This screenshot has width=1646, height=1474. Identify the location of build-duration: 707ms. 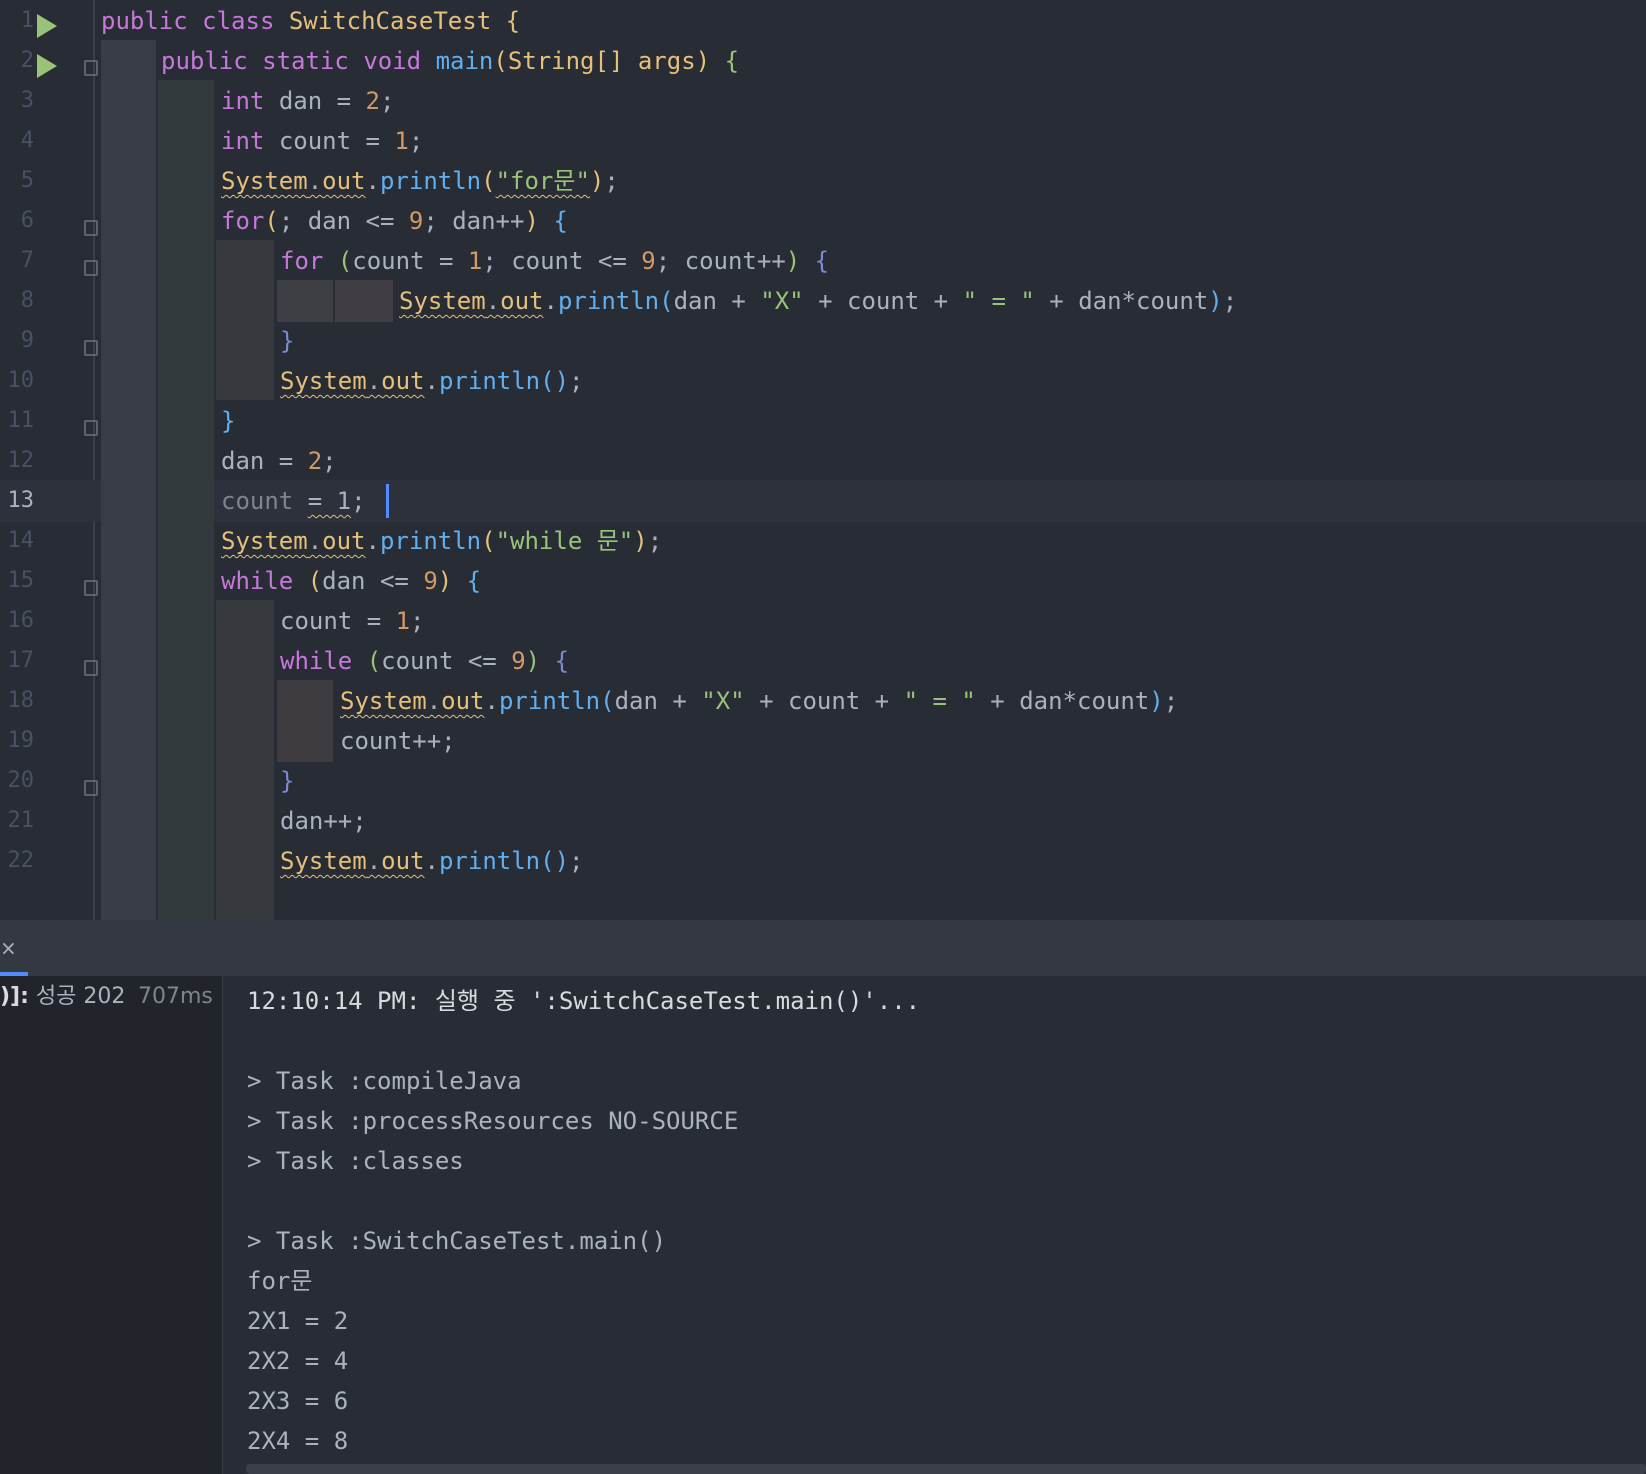
(175, 996).